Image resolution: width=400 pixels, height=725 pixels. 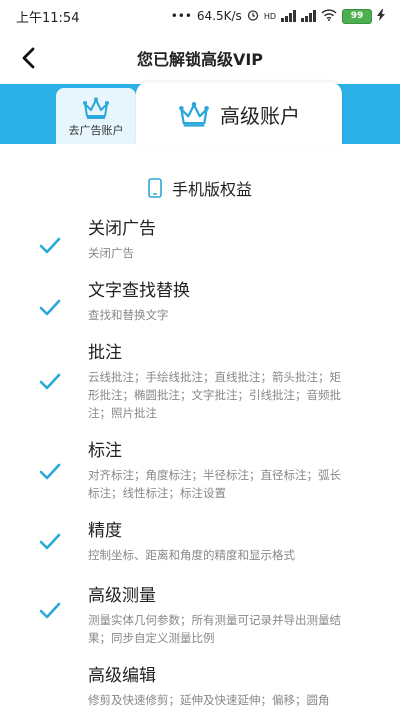 I want to click on header: 您已解锁高级VIP, so click(x=200, y=58).